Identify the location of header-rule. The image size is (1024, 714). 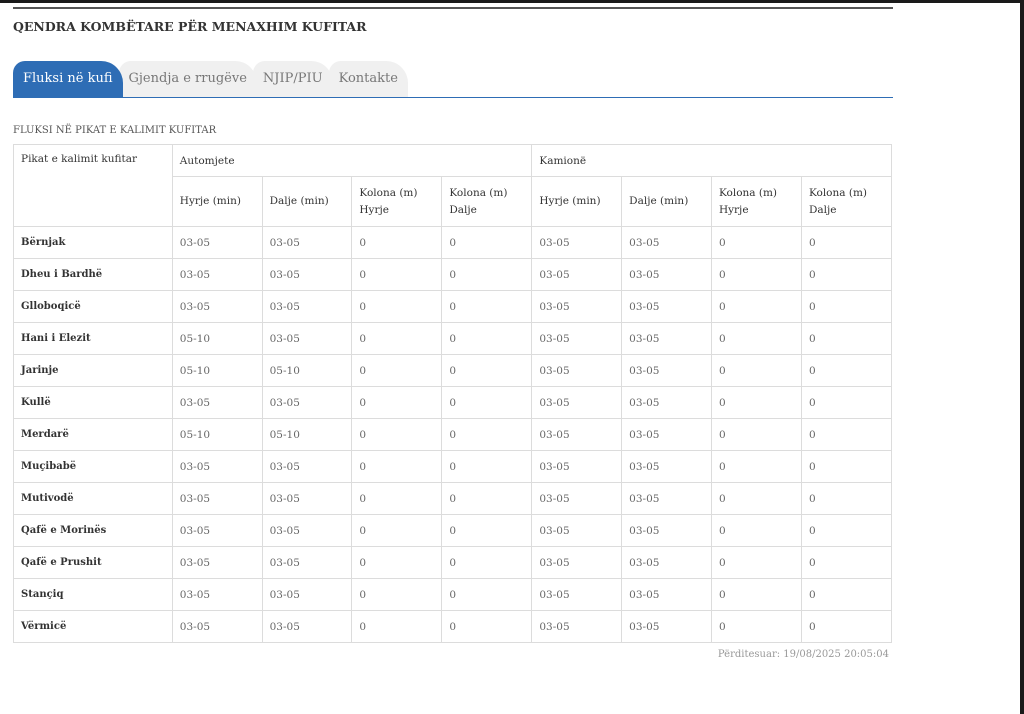
(453, 8).